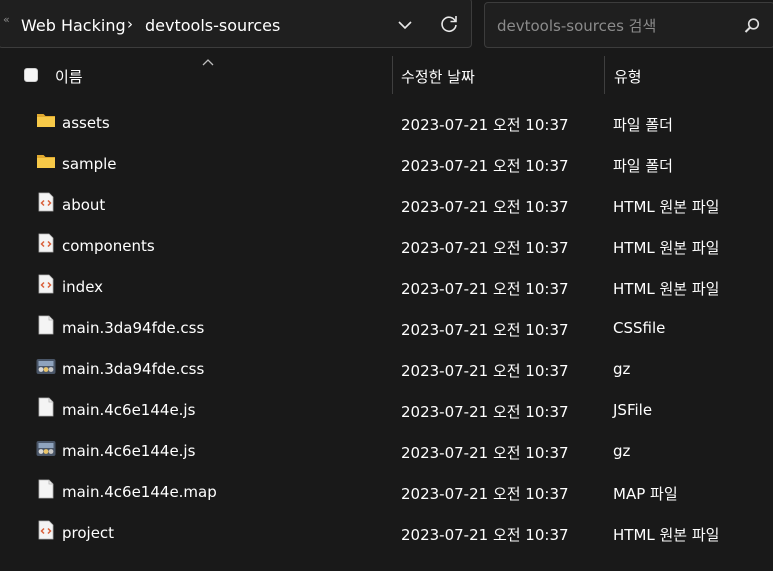 The image size is (773, 571). I want to click on column-header-date-modified: 수정한 날짜, so click(438, 76).